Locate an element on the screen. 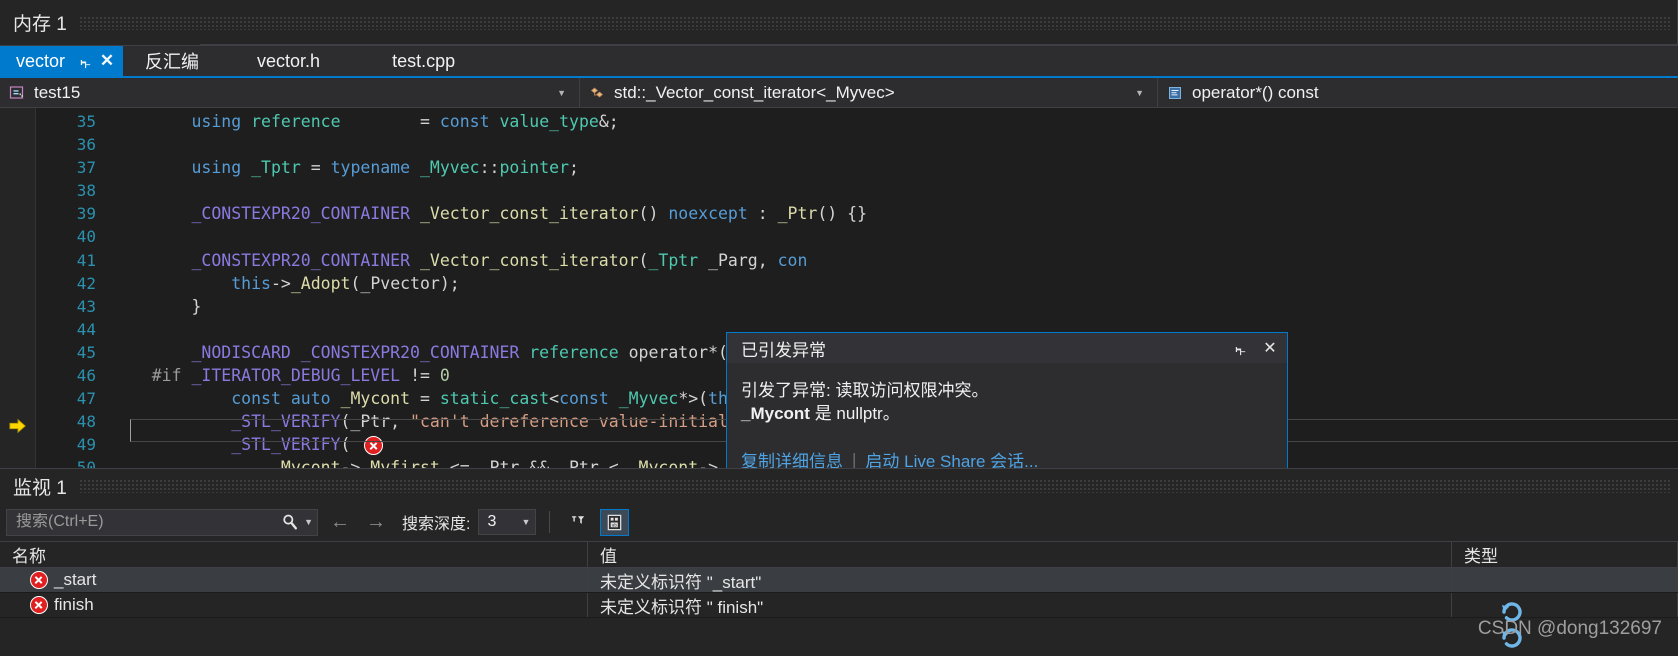 The image size is (1678, 656). watch-window-drag-grip is located at coordinates (875, 486).